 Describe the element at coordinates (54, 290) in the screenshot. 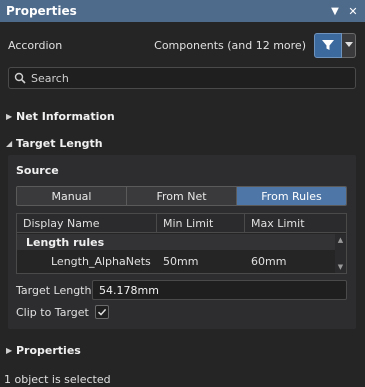

I see `target-length-label: Target Length` at that location.